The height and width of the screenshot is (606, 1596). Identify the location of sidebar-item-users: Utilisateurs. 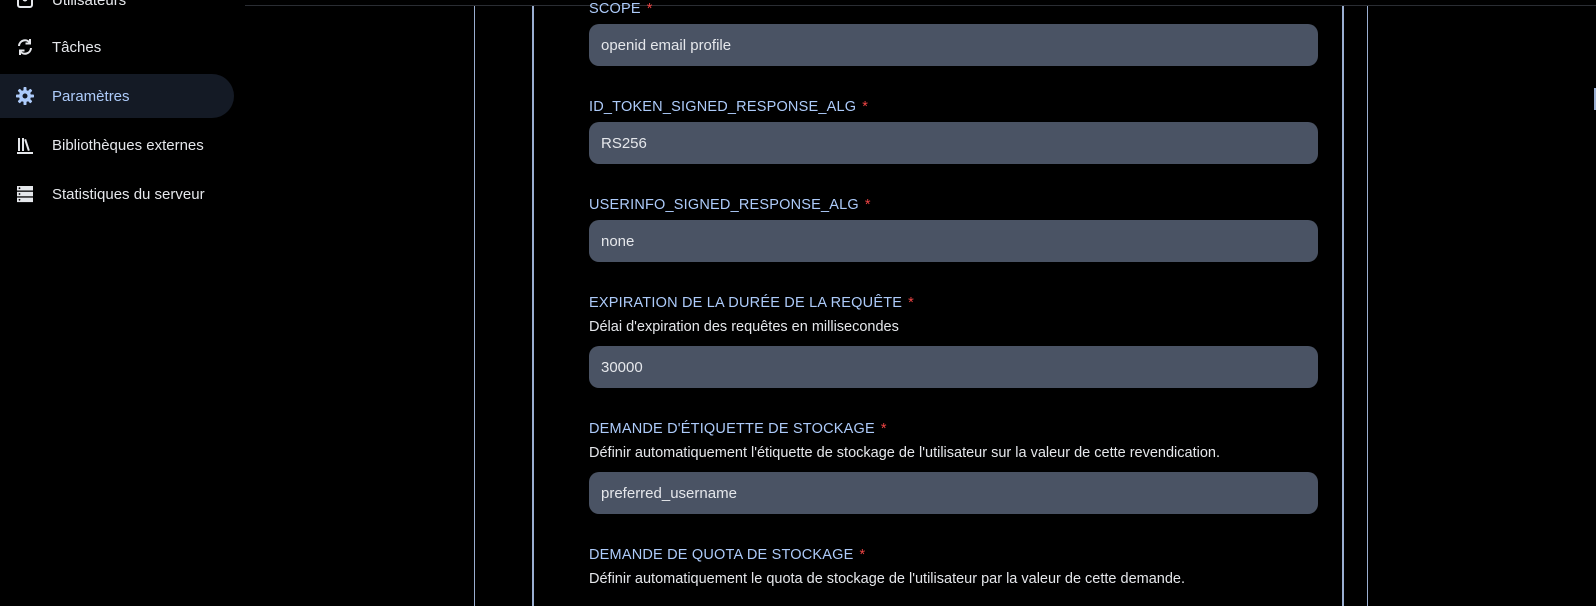
(117, 11).